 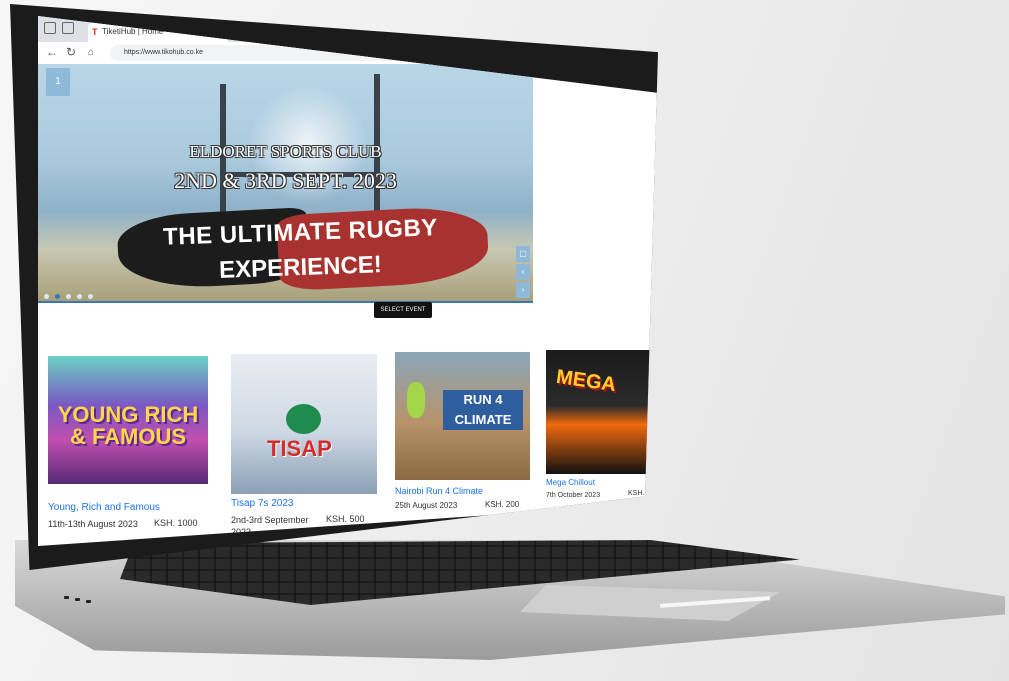 What do you see at coordinates (285, 180) in the screenshot?
I see `hero-dates: 2ND & 3RD SEPT. 2023` at bounding box center [285, 180].